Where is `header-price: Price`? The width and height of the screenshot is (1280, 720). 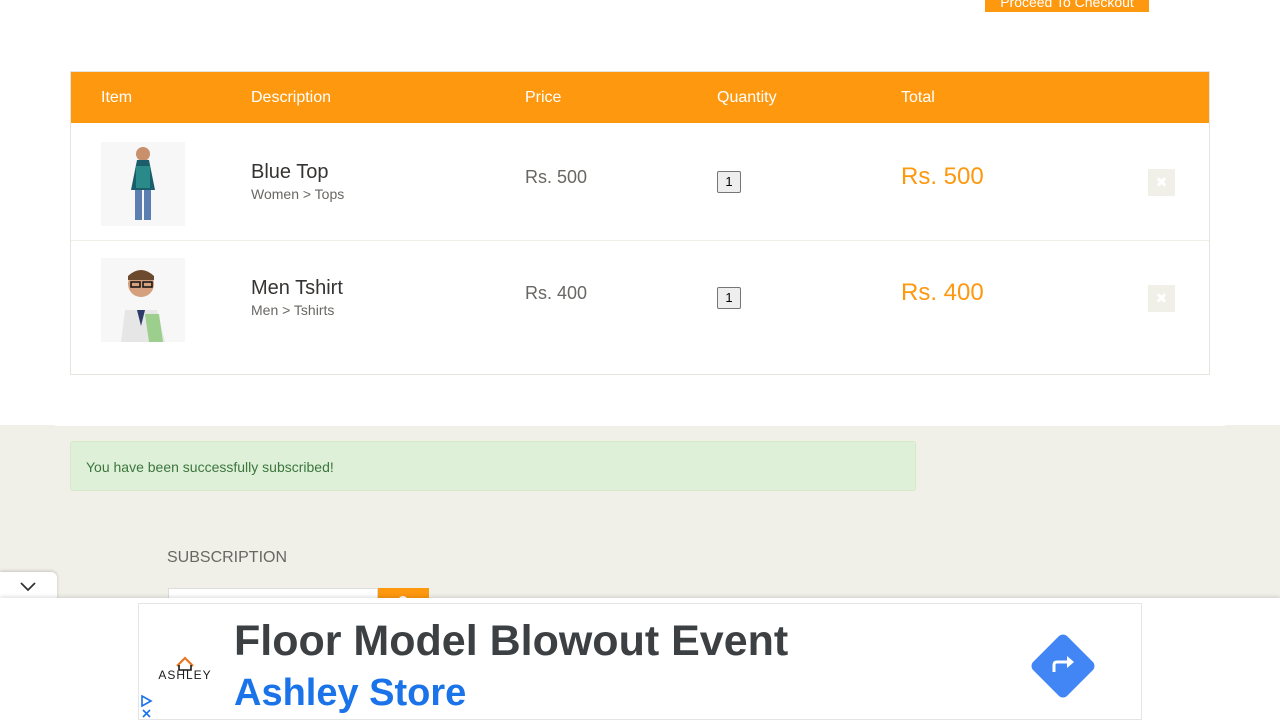
header-price: Price is located at coordinates (543, 97).